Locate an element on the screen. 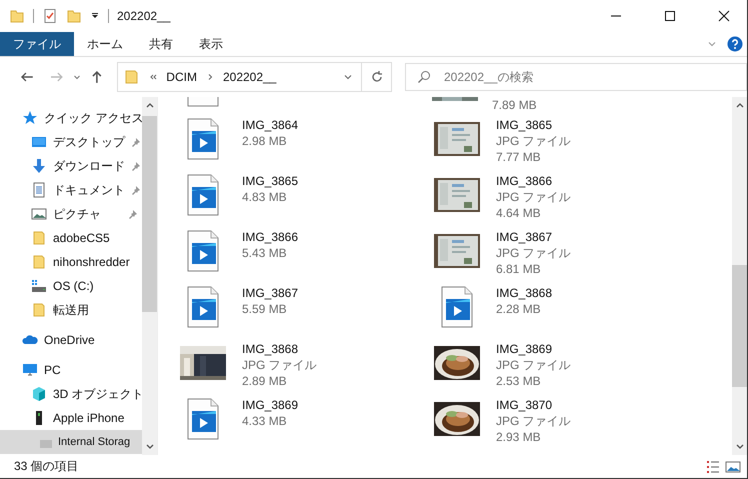 The image size is (748, 479). file-item: IMG_3868 2.28 MB is located at coordinates (582, 307).